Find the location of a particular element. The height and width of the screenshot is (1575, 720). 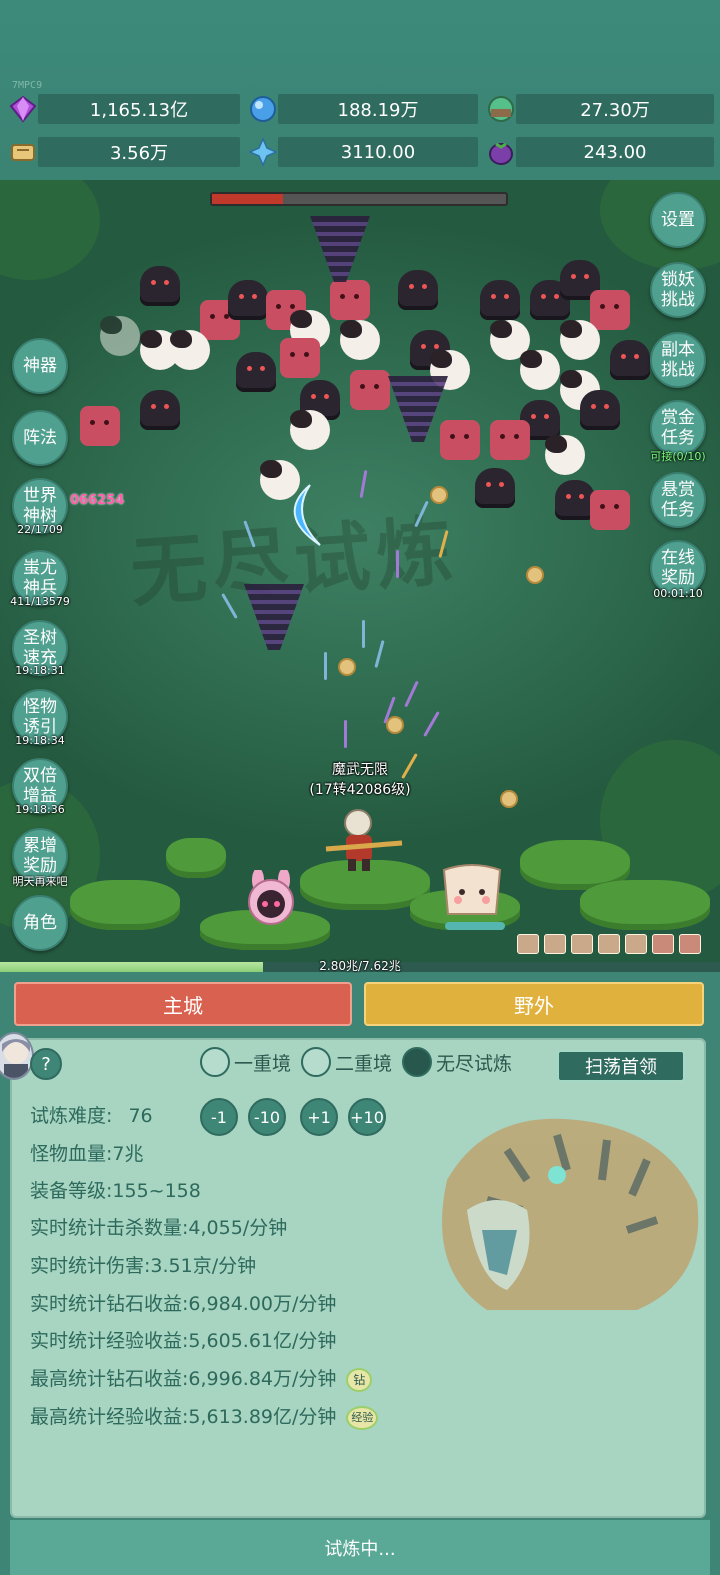

sweep-boss-button: 扫荡首领 is located at coordinates (621, 1066).